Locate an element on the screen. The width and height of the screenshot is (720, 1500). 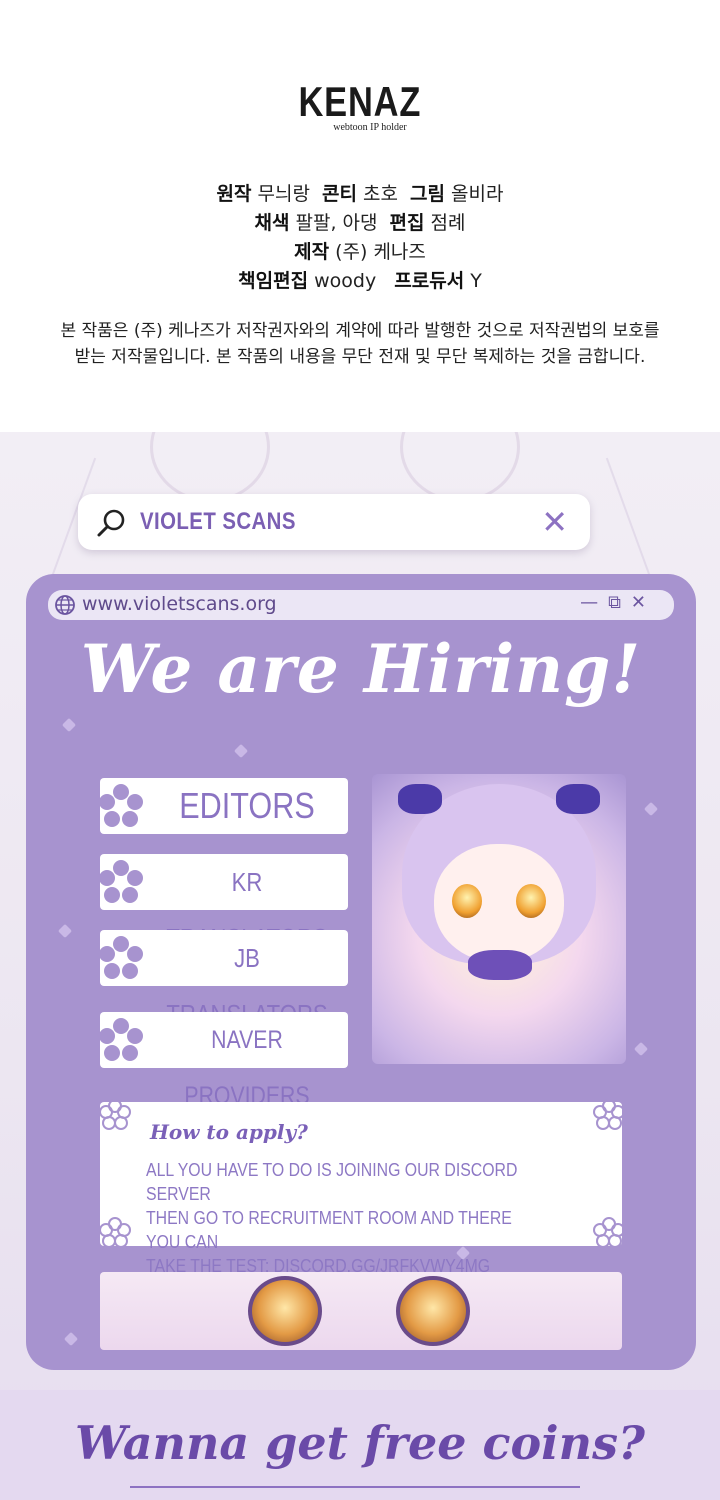
hiring-title: We are Hiring! is located at coordinates (361, 669).